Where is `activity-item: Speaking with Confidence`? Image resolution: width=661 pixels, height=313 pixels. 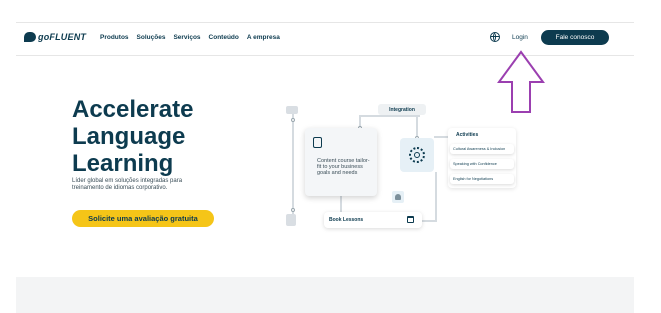 activity-item: Speaking with Confidence is located at coordinates (482, 164).